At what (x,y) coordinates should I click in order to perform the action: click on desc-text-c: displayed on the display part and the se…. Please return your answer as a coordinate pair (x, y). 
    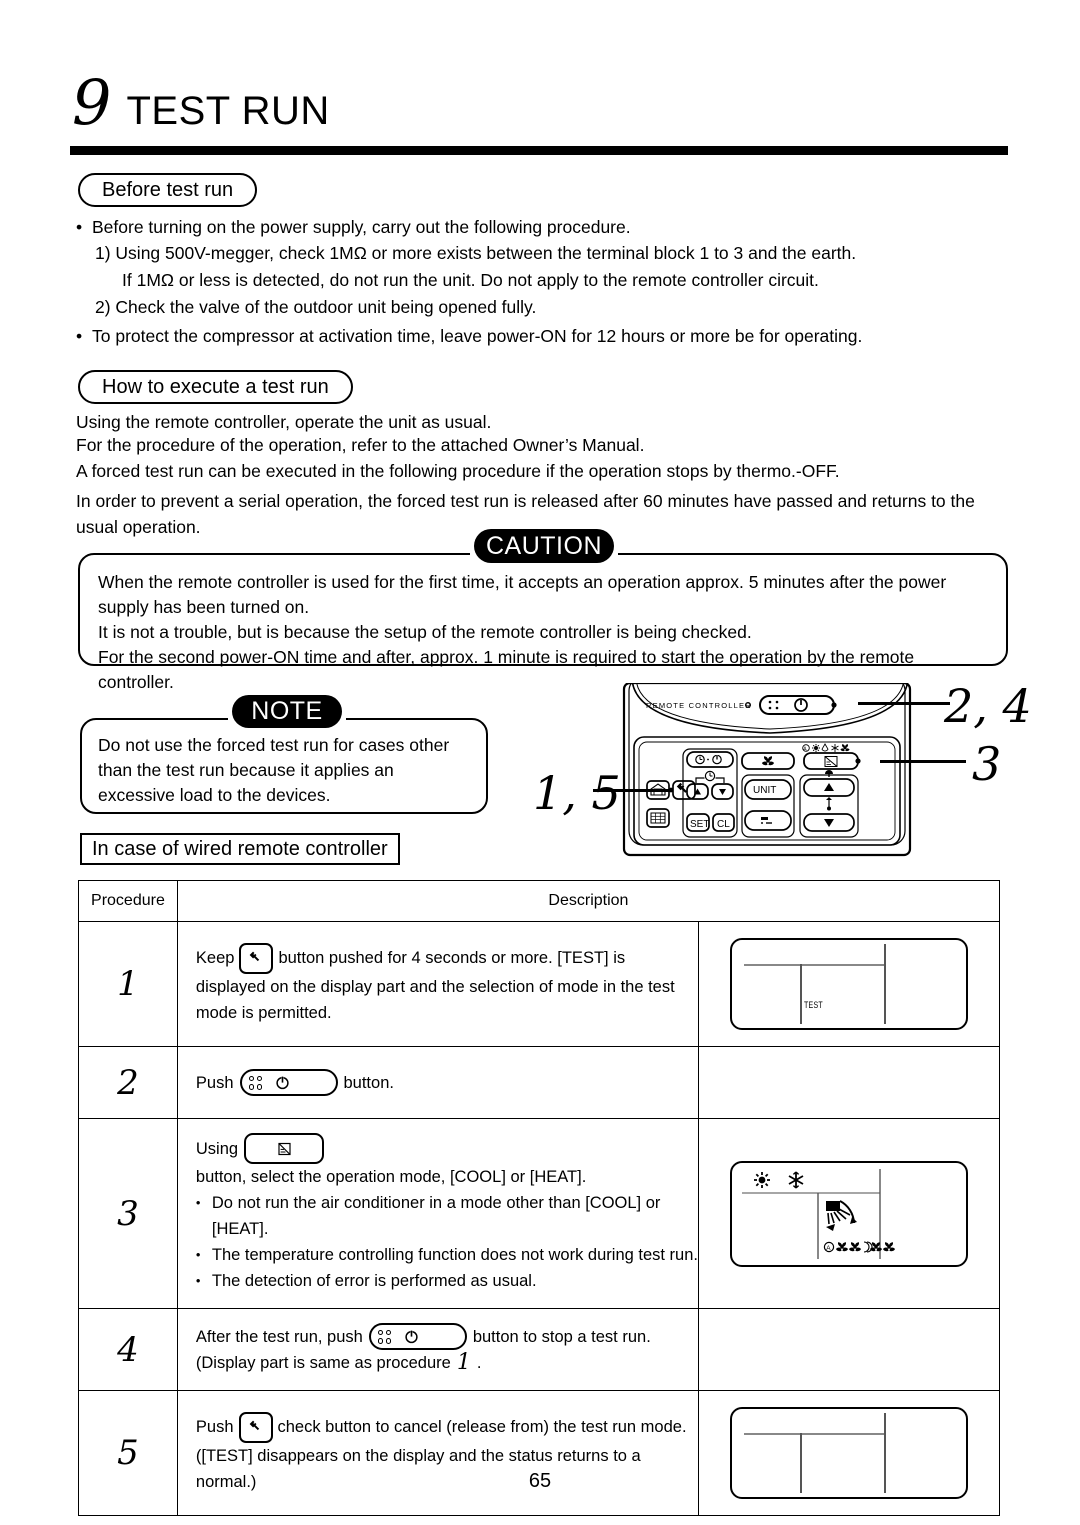
    Looking at the image, I should click on (435, 999).